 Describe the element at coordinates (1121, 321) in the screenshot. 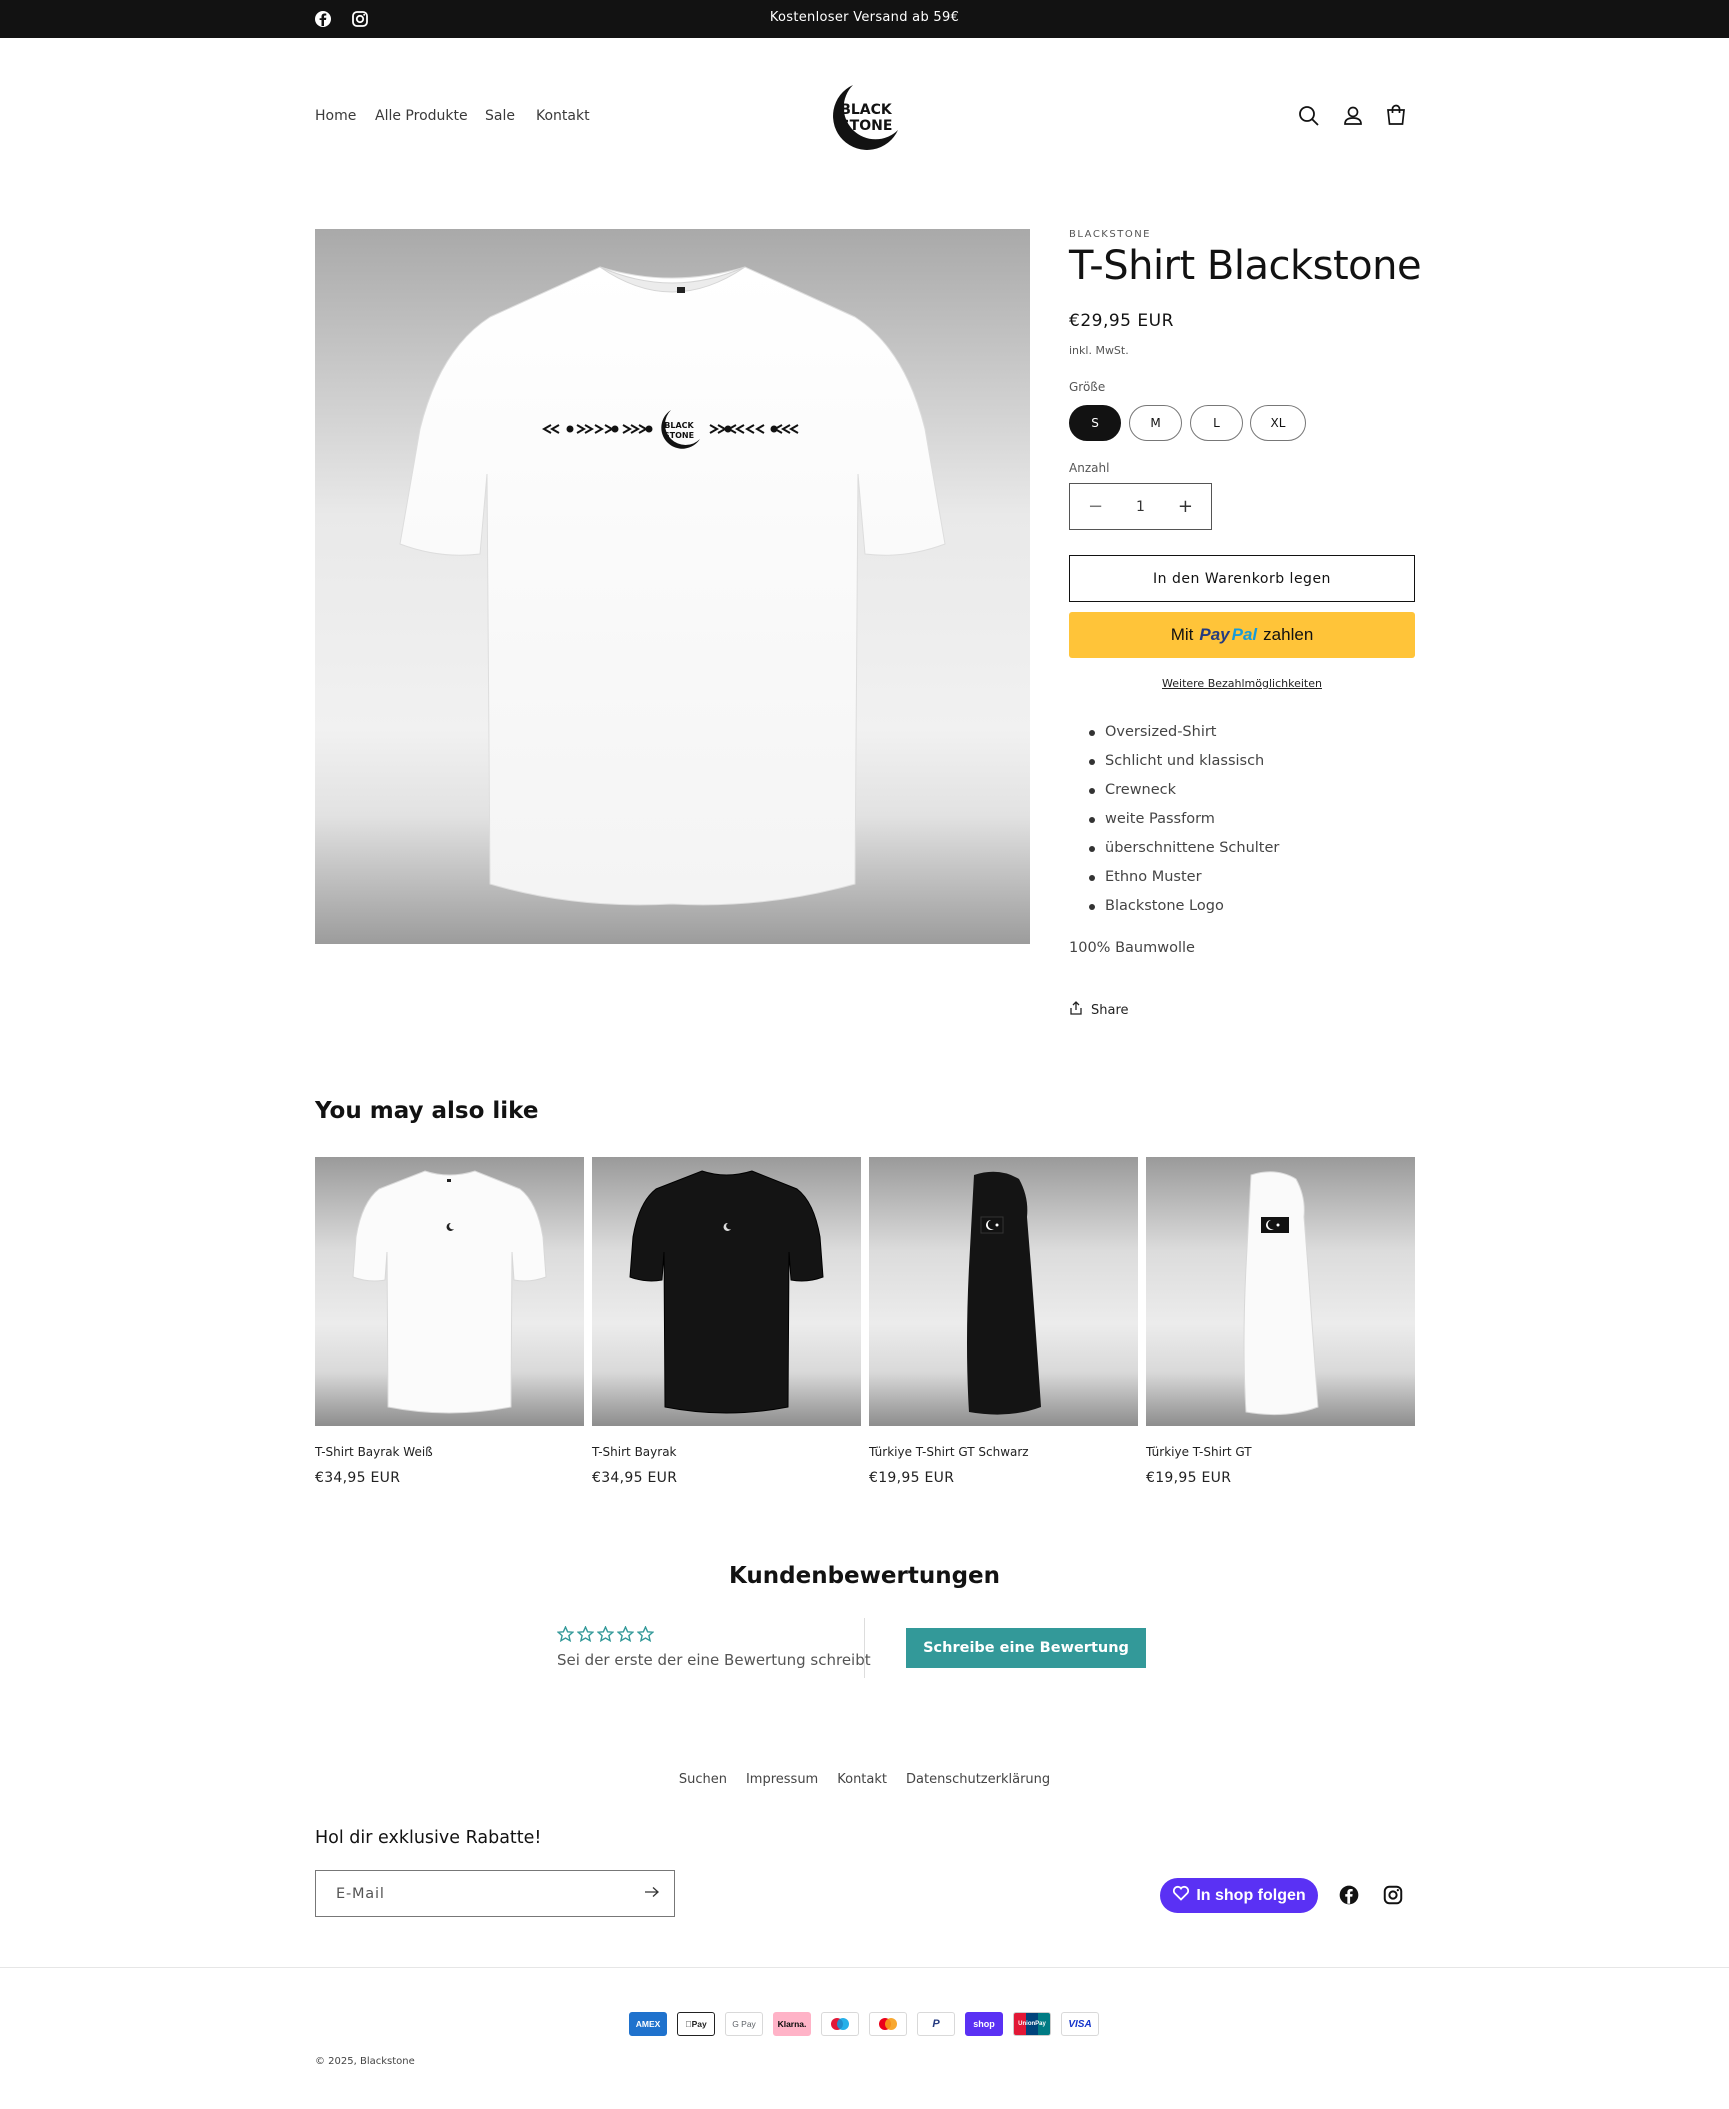

I see `product-price: €29,95 EUR` at that location.